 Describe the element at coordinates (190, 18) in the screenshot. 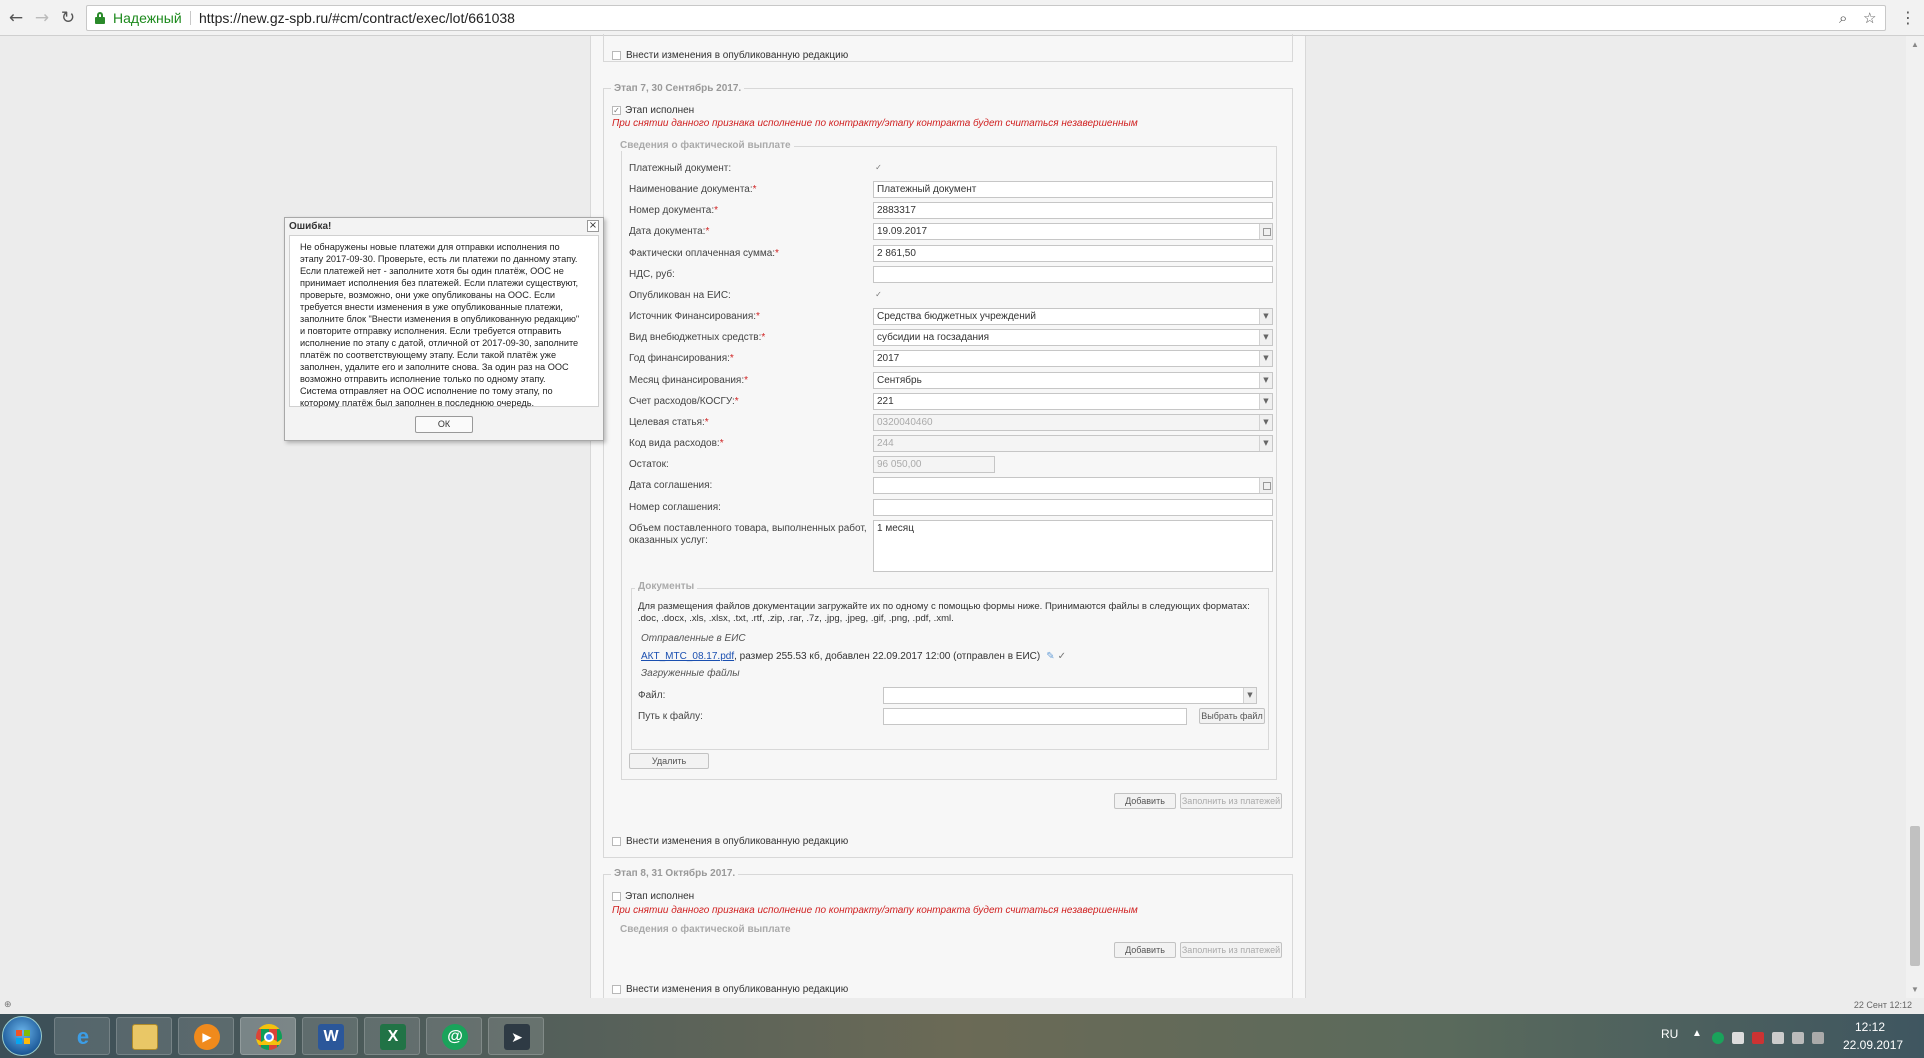

I see `address-separator` at that location.